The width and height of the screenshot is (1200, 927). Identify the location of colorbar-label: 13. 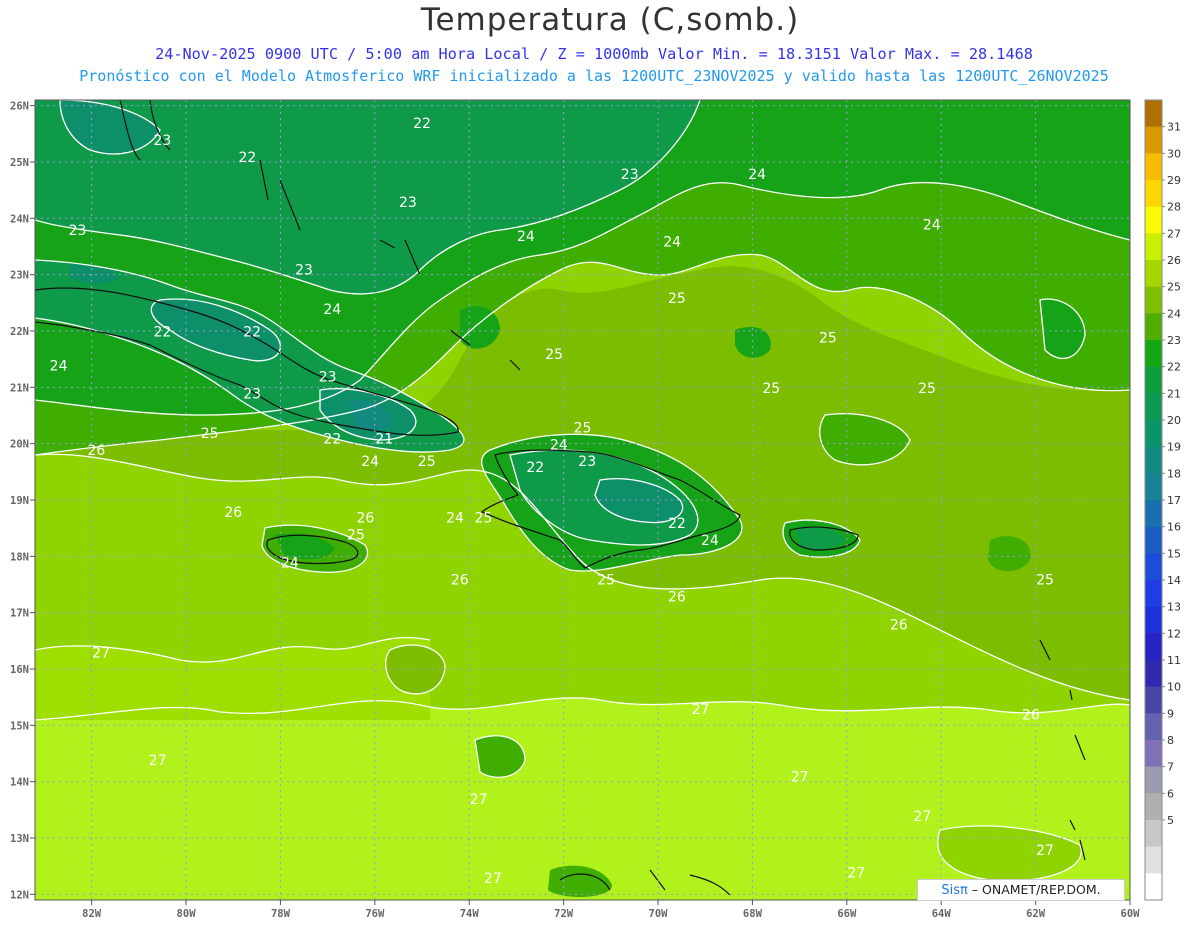
(1174, 607).